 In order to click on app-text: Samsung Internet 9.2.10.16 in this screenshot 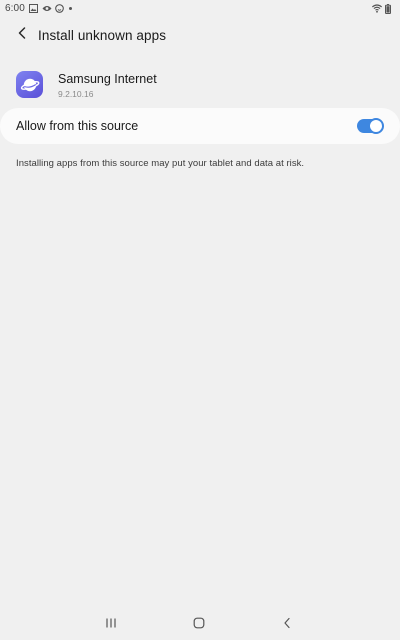, I will do `click(107, 83)`.